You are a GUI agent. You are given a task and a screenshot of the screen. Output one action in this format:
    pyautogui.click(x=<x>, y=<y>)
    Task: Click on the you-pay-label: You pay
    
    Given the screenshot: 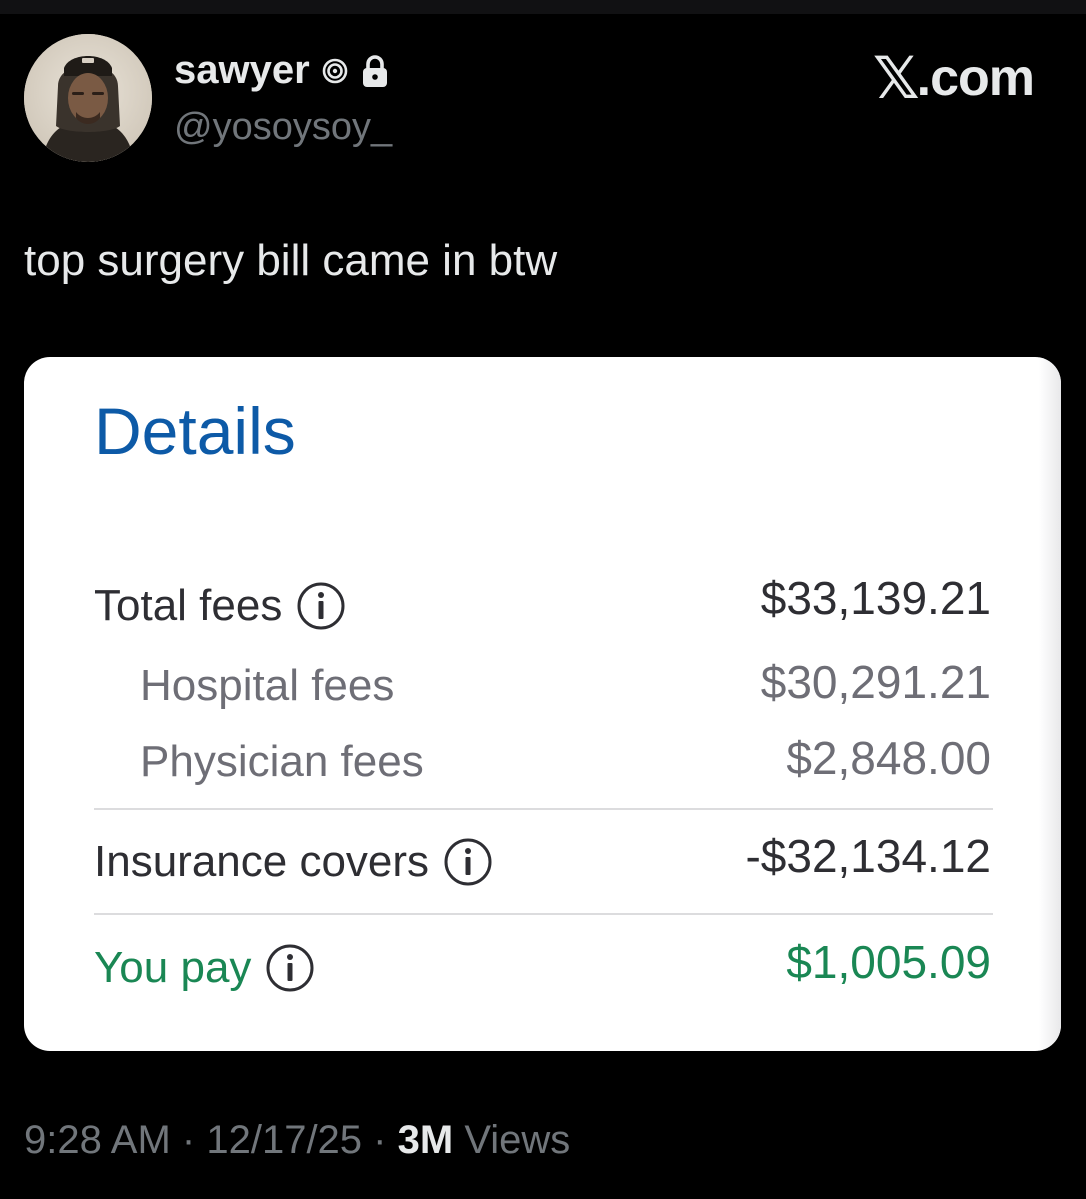 What is the action you would take?
    pyautogui.click(x=173, y=967)
    